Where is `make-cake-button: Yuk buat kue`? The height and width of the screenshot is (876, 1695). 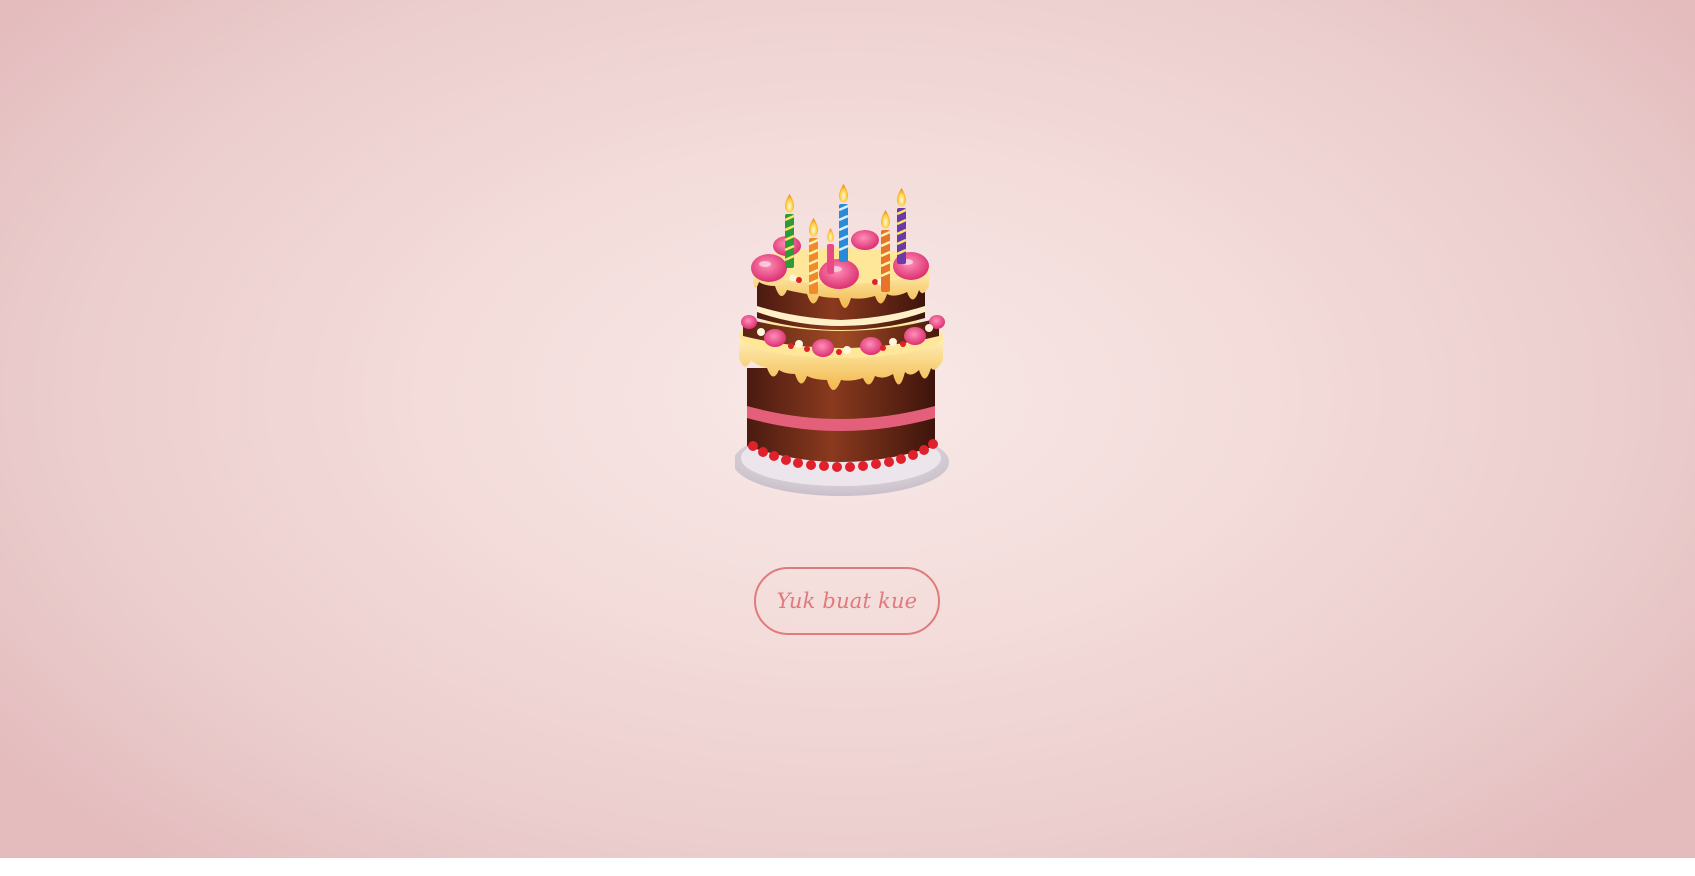
make-cake-button: Yuk buat kue is located at coordinates (847, 601).